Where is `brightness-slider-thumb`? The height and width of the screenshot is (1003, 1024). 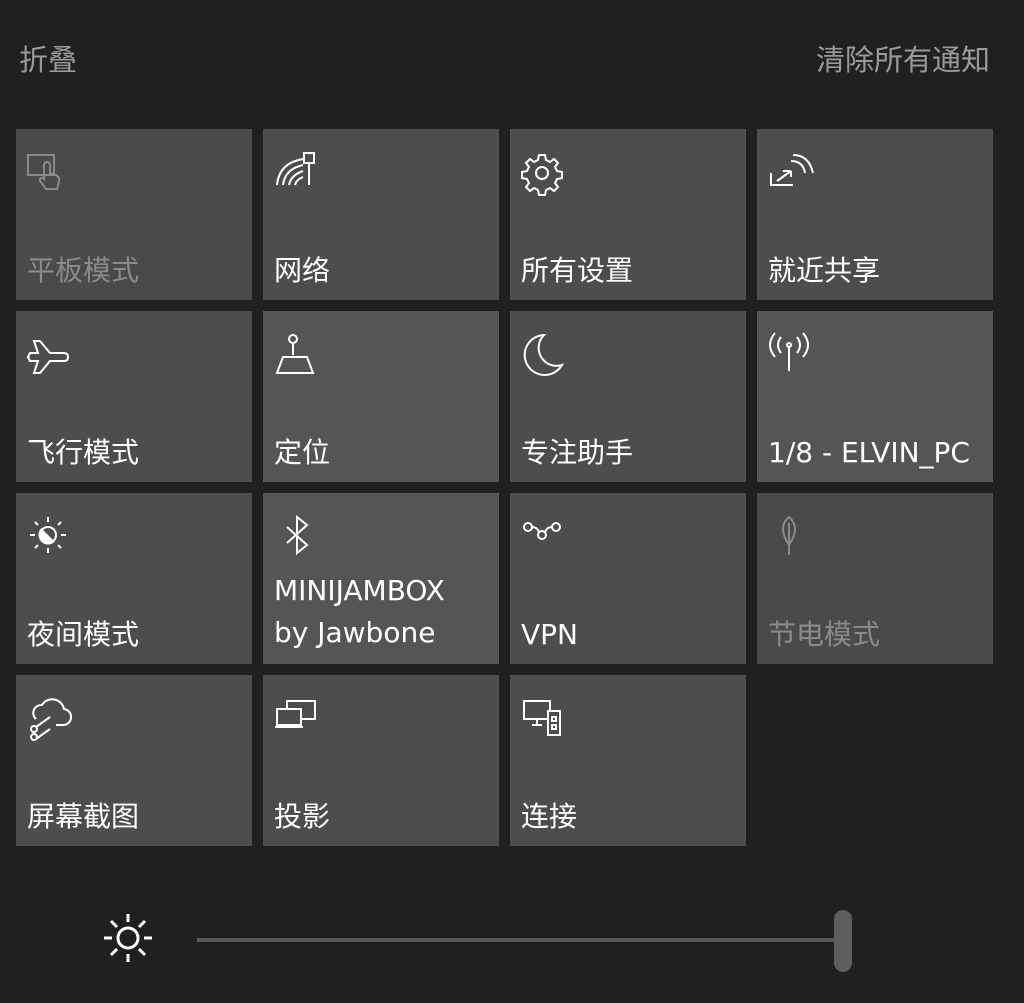 brightness-slider-thumb is located at coordinates (843, 941).